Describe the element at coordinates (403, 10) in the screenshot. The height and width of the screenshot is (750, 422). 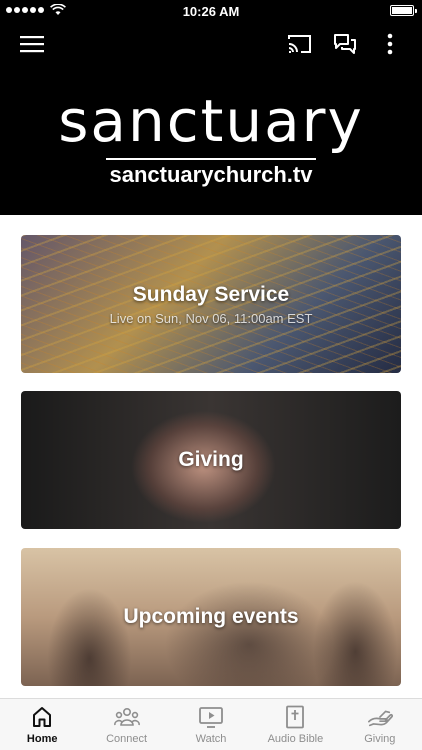
I see `battery-icon` at that location.